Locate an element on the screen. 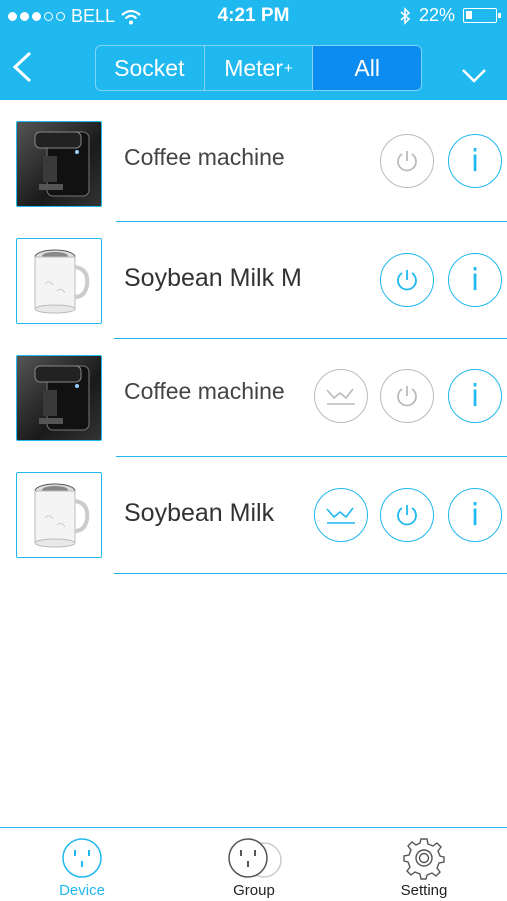 The width and height of the screenshot is (507, 901). status-right: 22% is located at coordinates (450, 15).